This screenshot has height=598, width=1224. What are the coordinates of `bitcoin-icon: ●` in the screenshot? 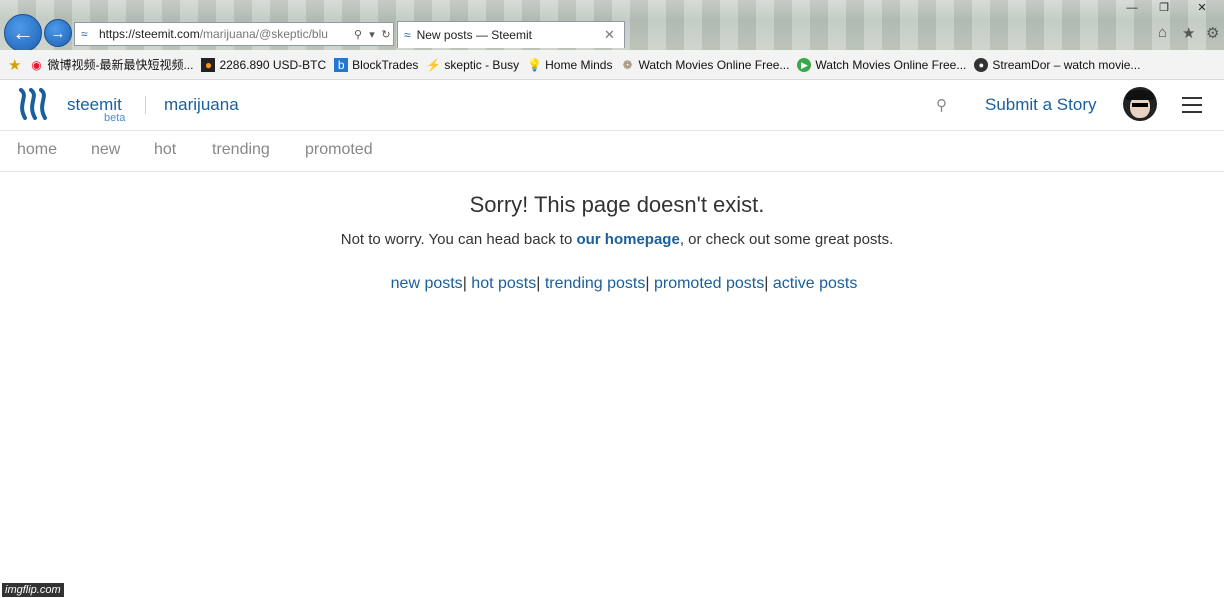 It's located at (208, 64).